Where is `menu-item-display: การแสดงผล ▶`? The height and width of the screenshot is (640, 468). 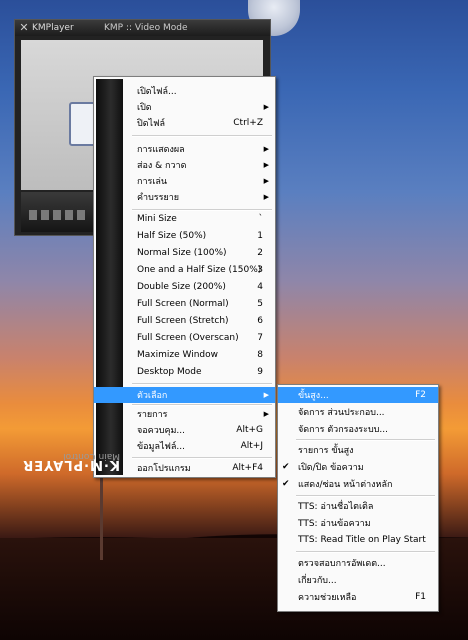 menu-item-display: การแสดงผล ▶ is located at coordinates (184, 149).